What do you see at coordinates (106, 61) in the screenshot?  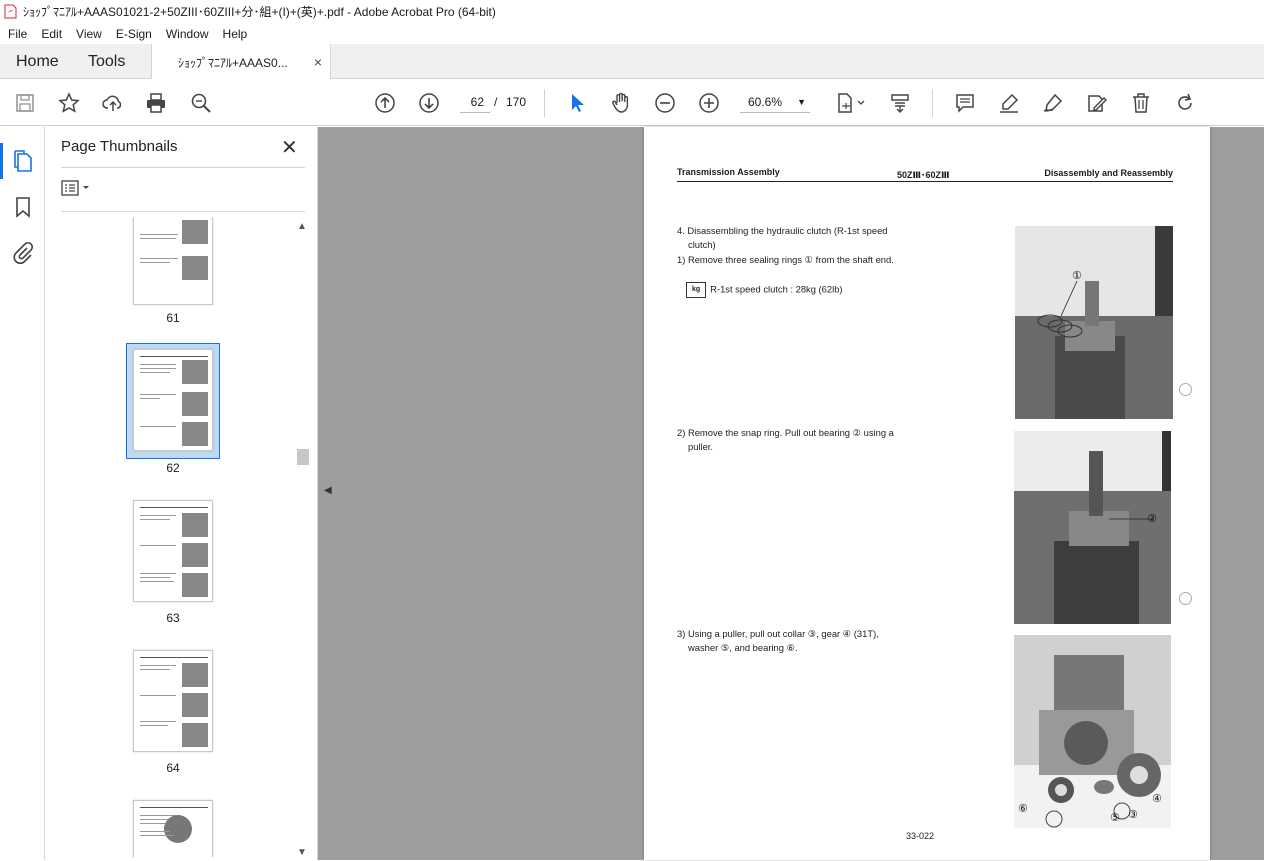 I see `tab-tools: Tools` at bounding box center [106, 61].